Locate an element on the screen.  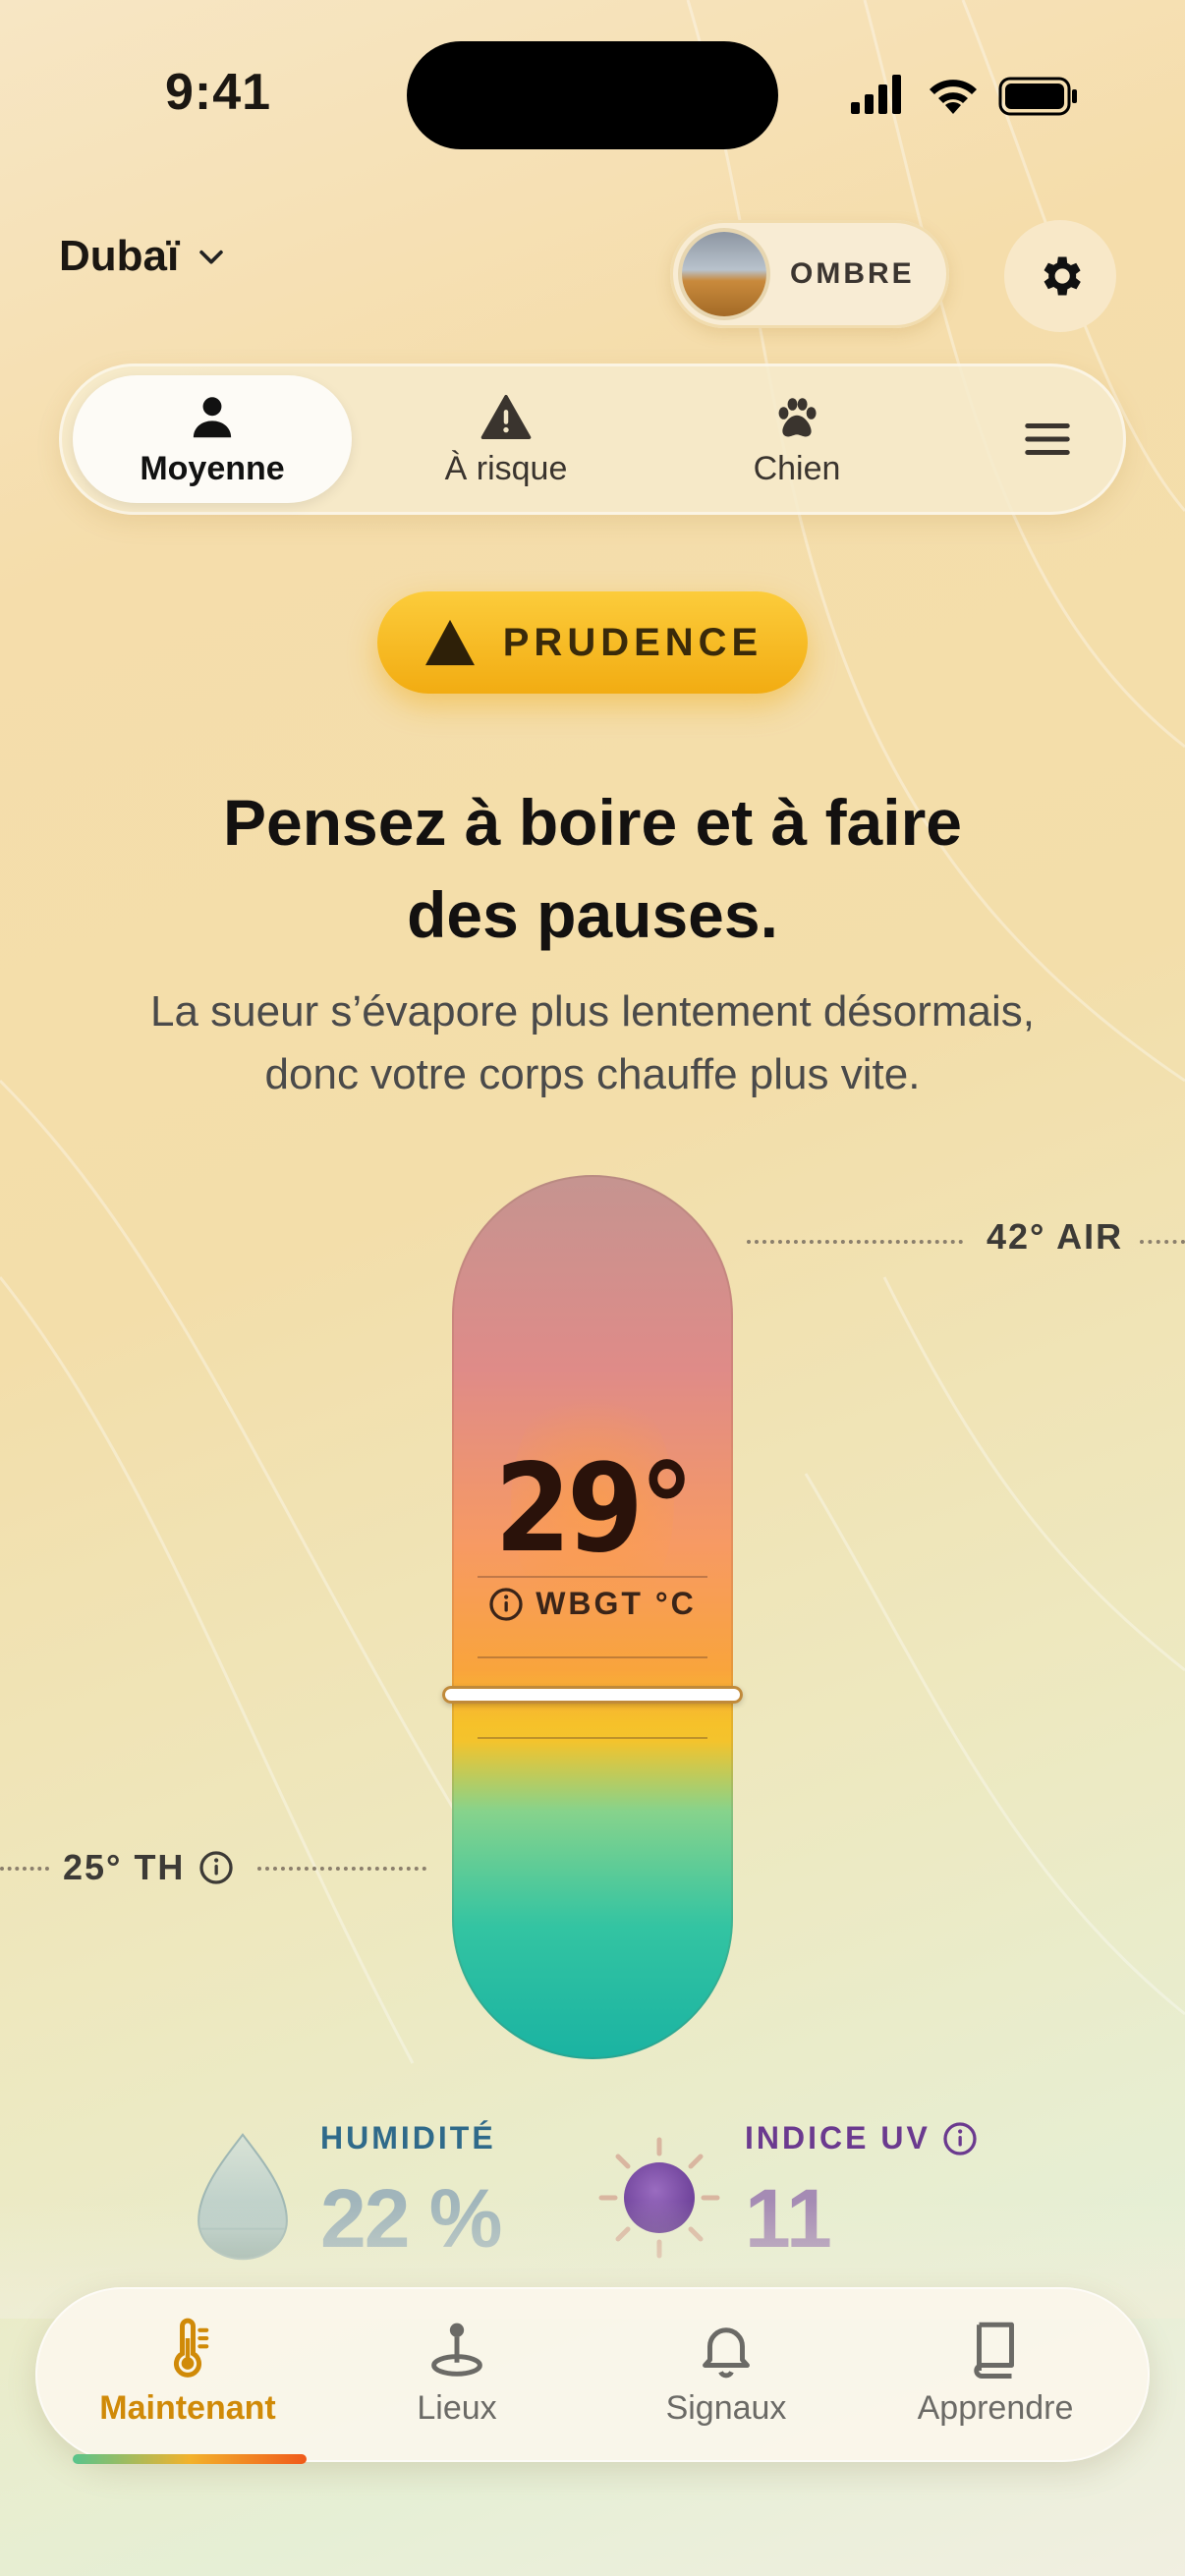
menu-button is located at coordinates (1047, 439).